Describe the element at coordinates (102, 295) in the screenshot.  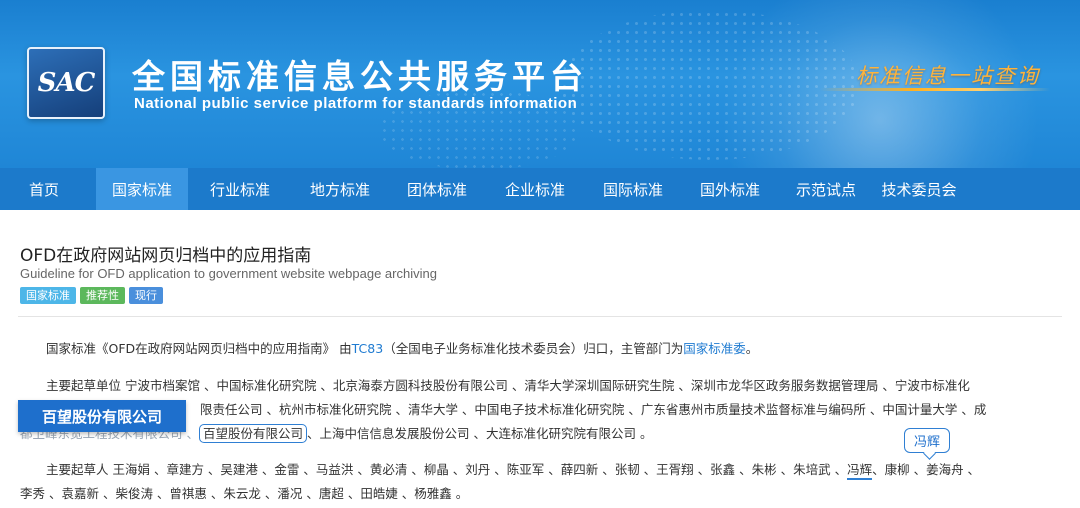
I see `badge-recommended: 推荐性` at that location.